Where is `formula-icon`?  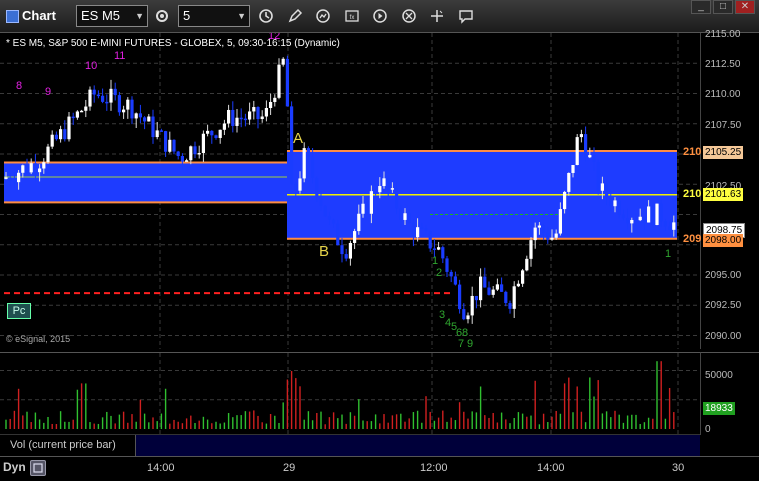
formula-icon is located at coordinates (323, 16).